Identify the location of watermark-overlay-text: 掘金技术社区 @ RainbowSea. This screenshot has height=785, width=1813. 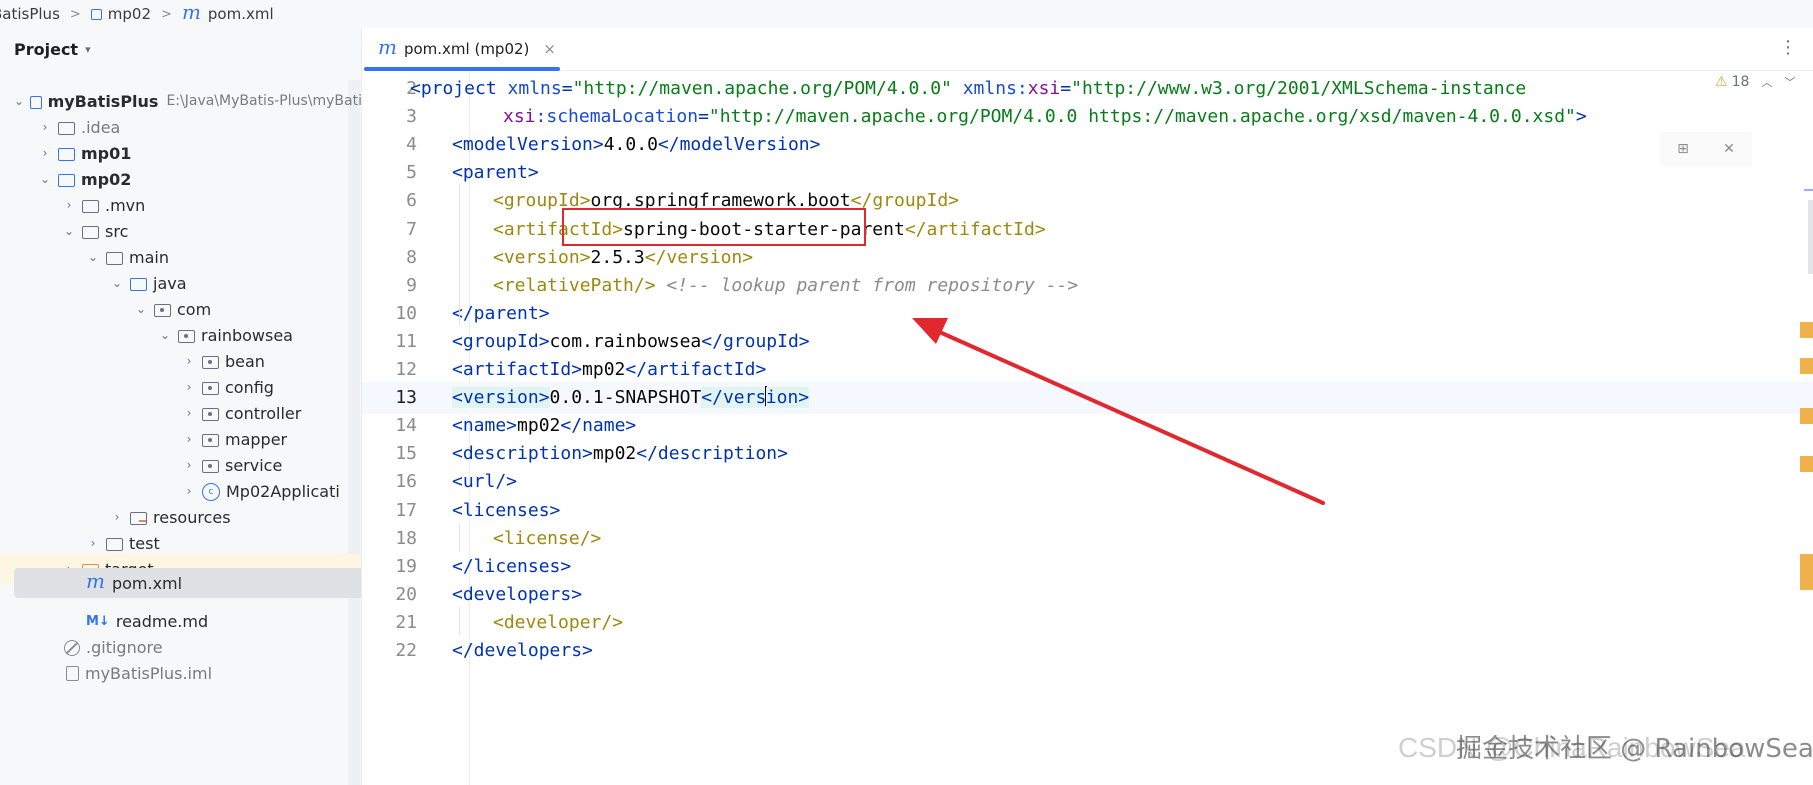
(1634, 749).